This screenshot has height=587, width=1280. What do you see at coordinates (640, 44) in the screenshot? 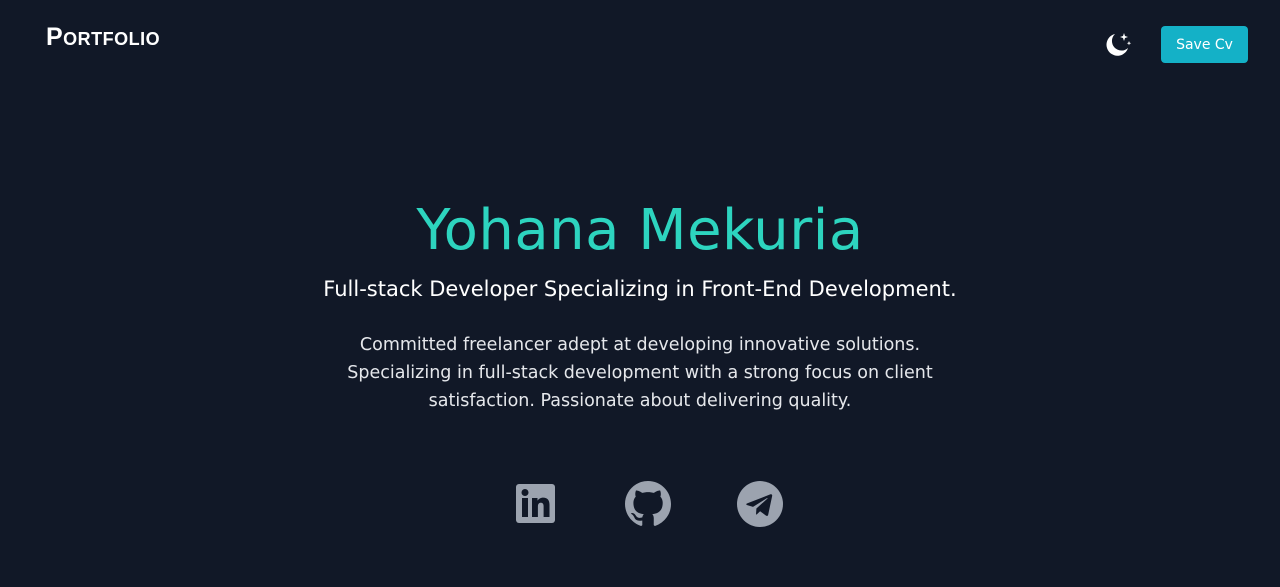
I see `navbar: Portfolio Save Cv` at bounding box center [640, 44].